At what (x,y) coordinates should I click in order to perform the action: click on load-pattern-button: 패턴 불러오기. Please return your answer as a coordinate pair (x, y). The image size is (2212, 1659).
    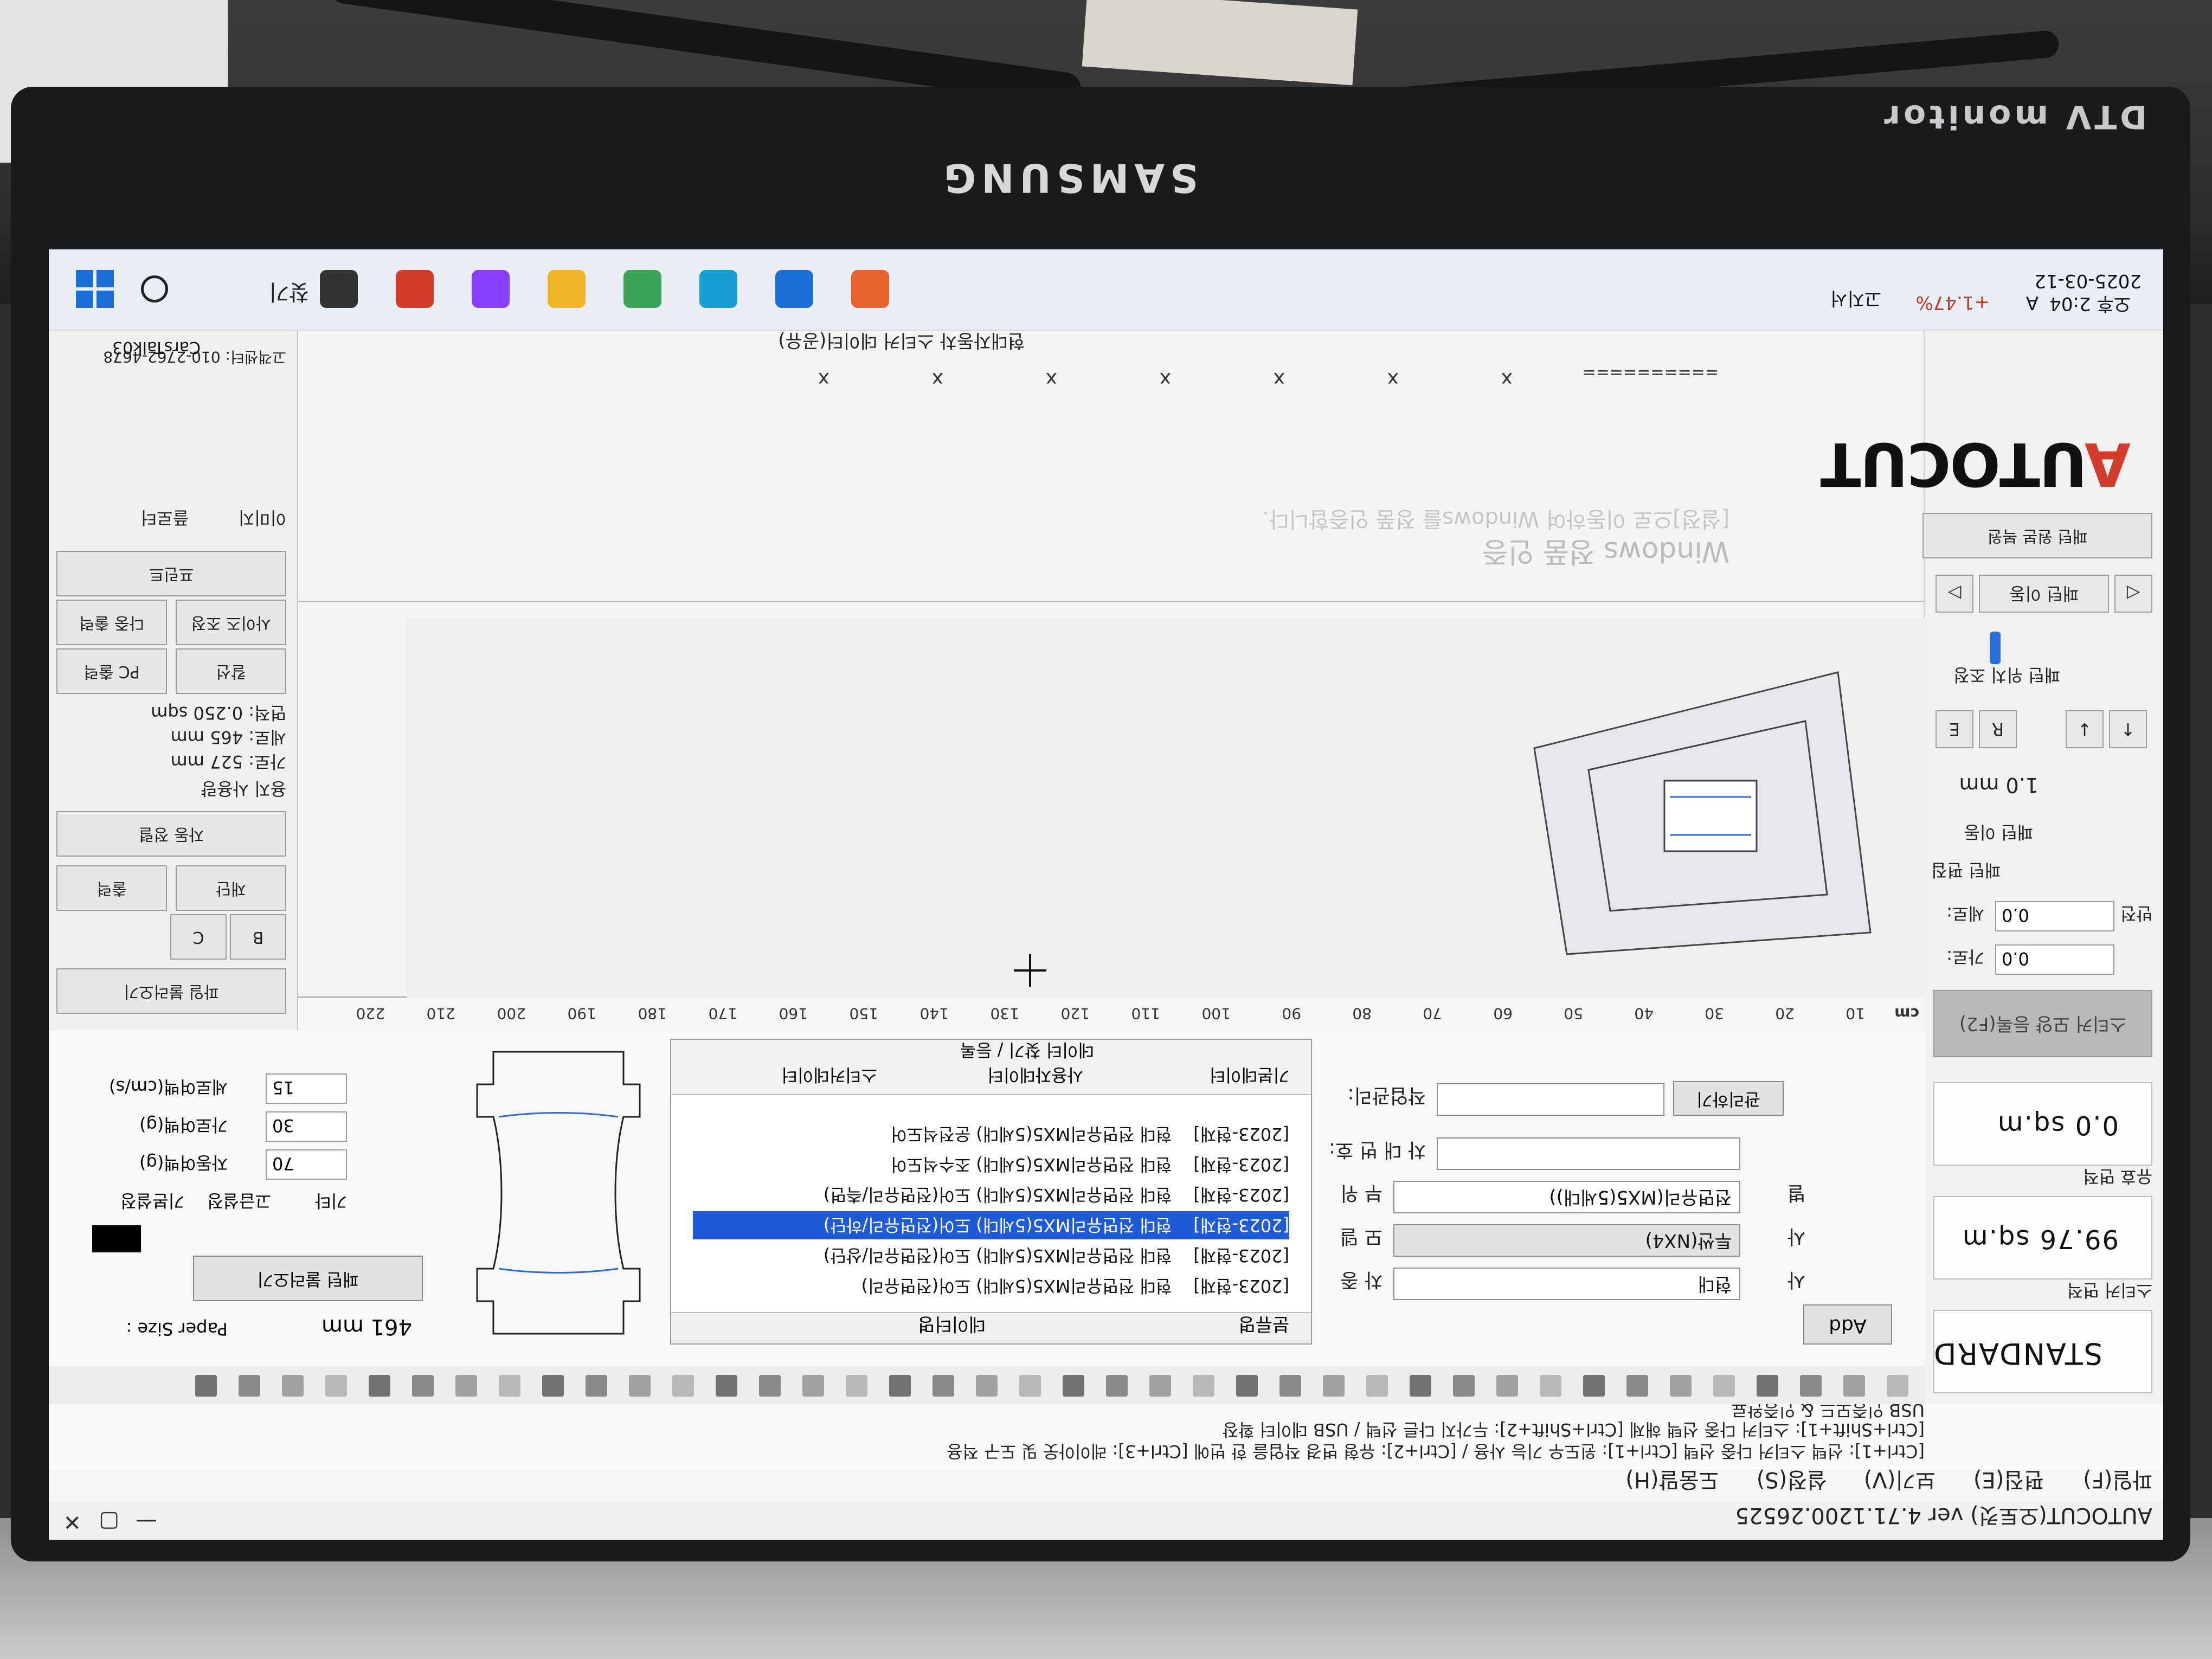
    Looking at the image, I should click on (308, 1278).